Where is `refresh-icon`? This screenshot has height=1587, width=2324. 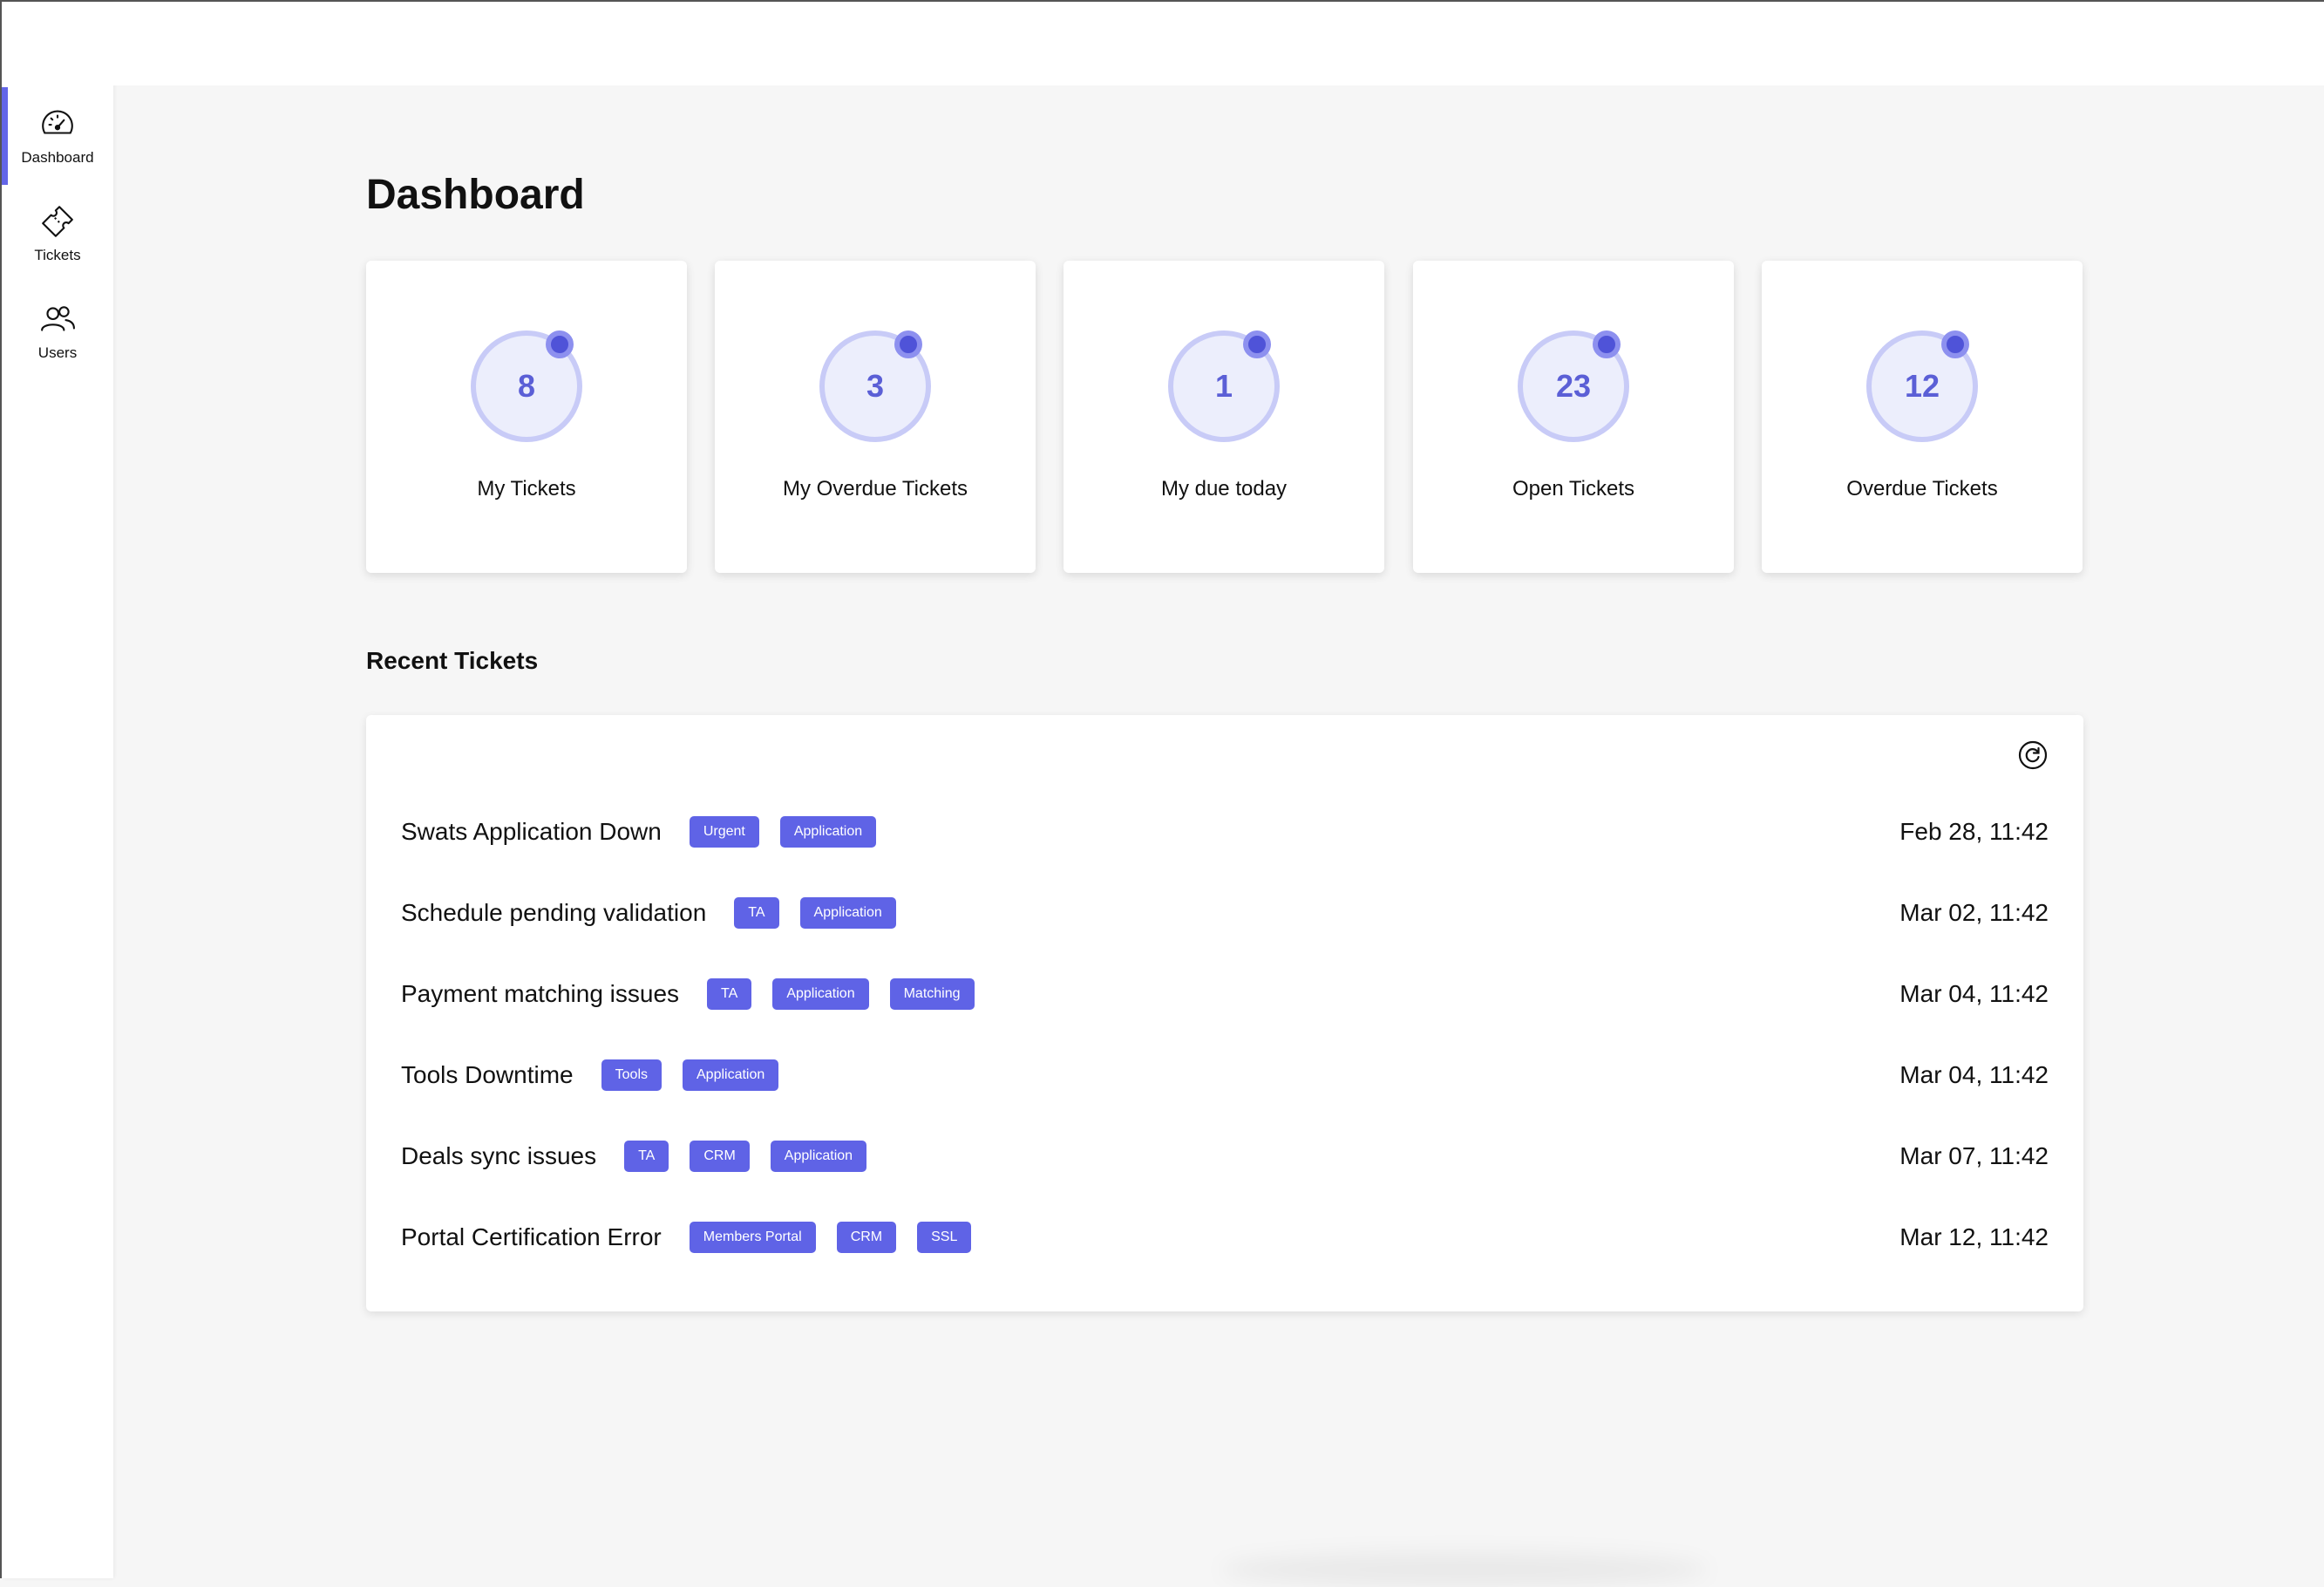 refresh-icon is located at coordinates (2033, 755).